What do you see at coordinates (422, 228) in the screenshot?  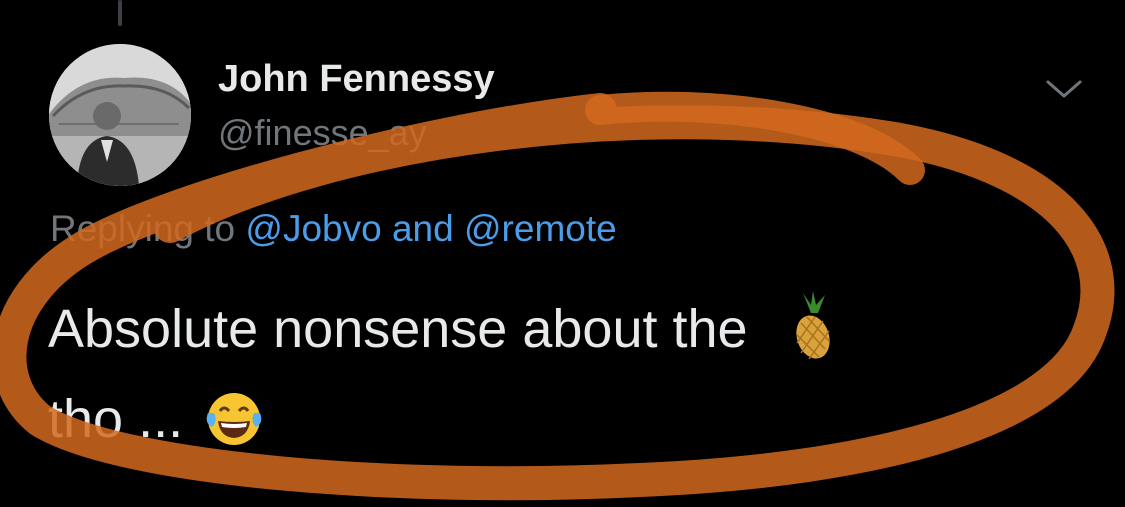 I see `replying-to-joiner: and` at bounding box center [422, 228].